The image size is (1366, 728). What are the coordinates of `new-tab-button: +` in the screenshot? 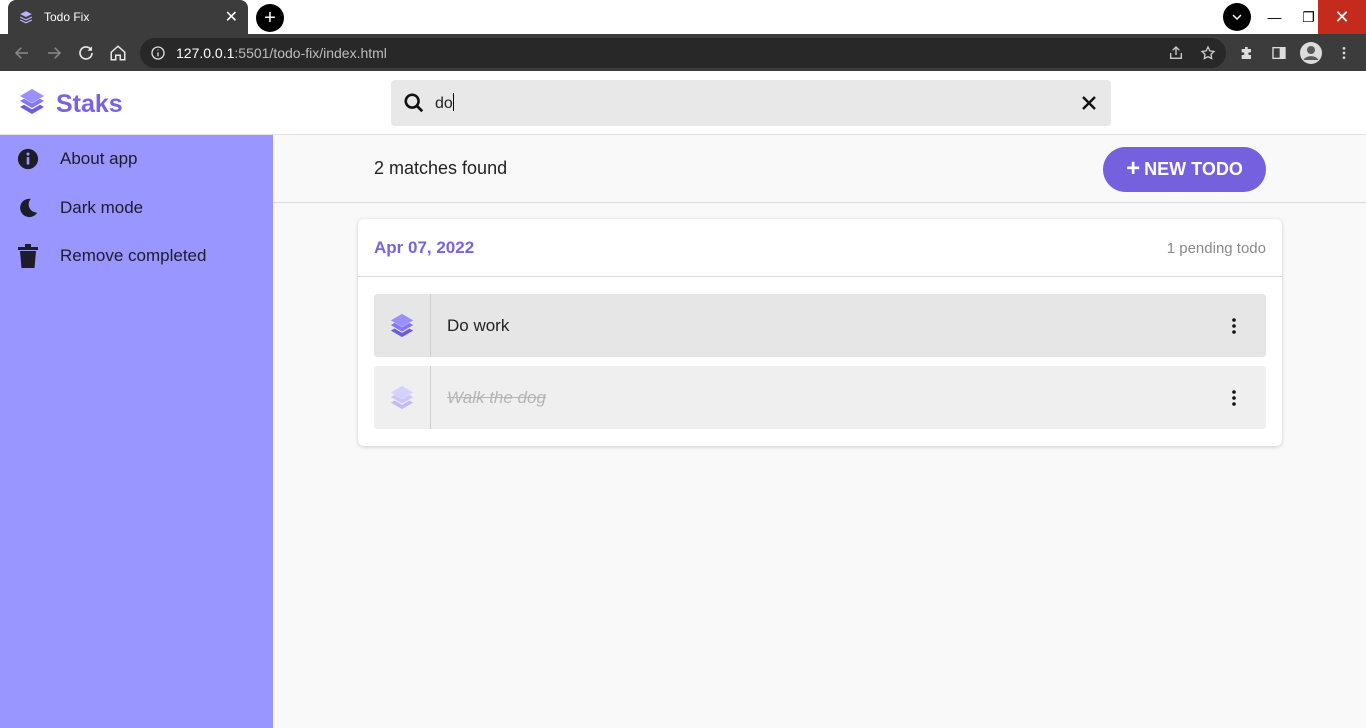 It's located at (270, 18).